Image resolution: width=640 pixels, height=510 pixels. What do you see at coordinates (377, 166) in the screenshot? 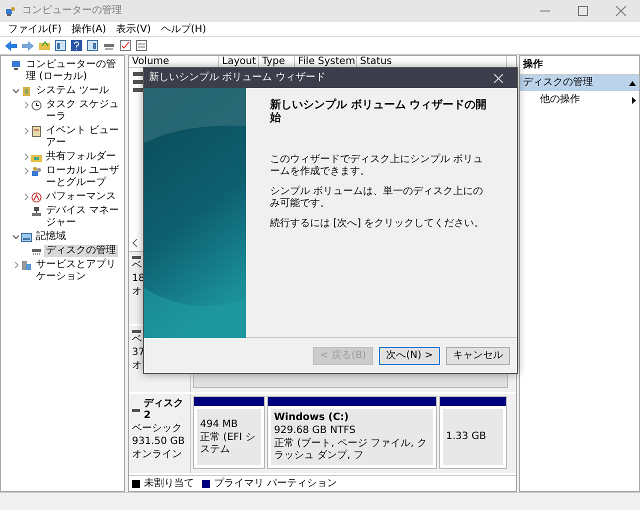
I see `dialog-text: このウィザードでディスク上にシンプル ボリュームを作成できます。` at bounding box center [377, 166].